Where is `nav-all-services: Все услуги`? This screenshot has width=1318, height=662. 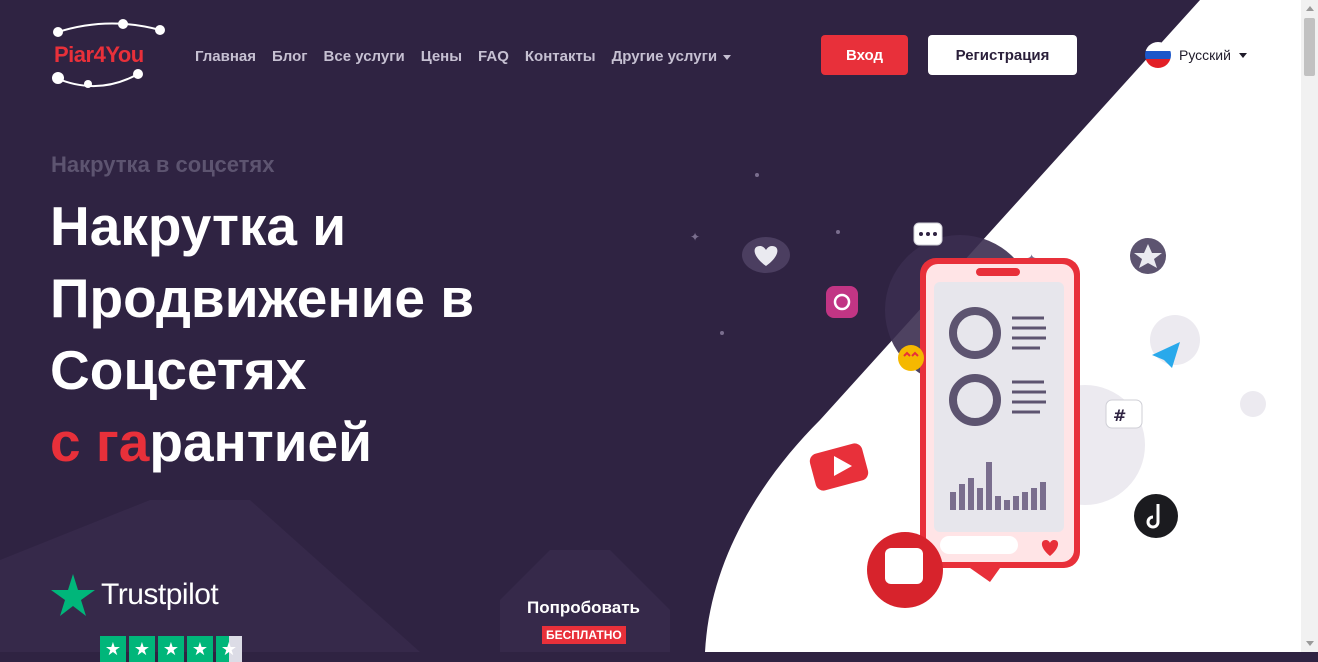
nav-all-services: Все услуги is located at coordinates (364, 56).